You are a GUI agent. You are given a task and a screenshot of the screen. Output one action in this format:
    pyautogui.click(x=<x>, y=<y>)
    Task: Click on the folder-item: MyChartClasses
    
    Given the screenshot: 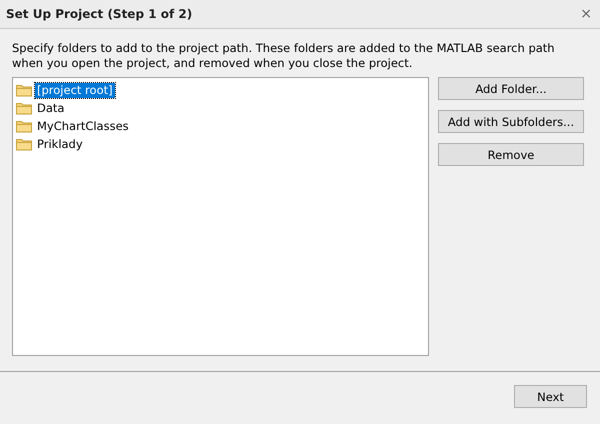 What is the action you would take?
    pyautogui.click(x=83, y=126)
    